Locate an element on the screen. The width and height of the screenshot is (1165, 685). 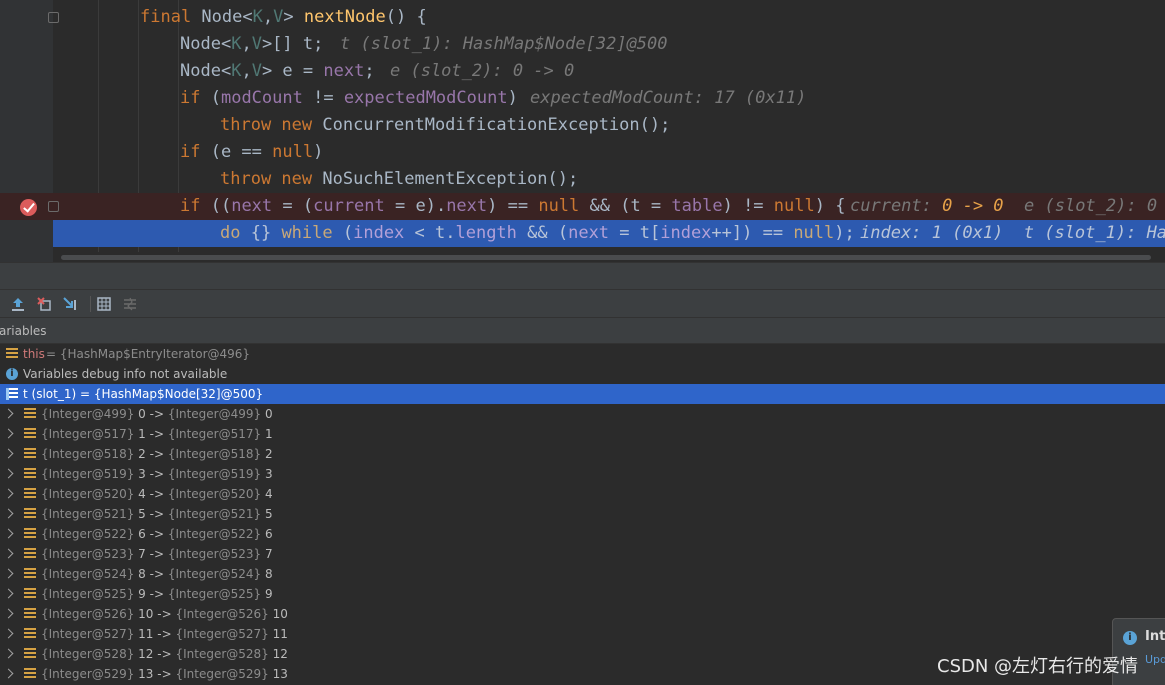
watermark: CSDN @左灯右行的爱情 is located at coordinates (1038, 666).